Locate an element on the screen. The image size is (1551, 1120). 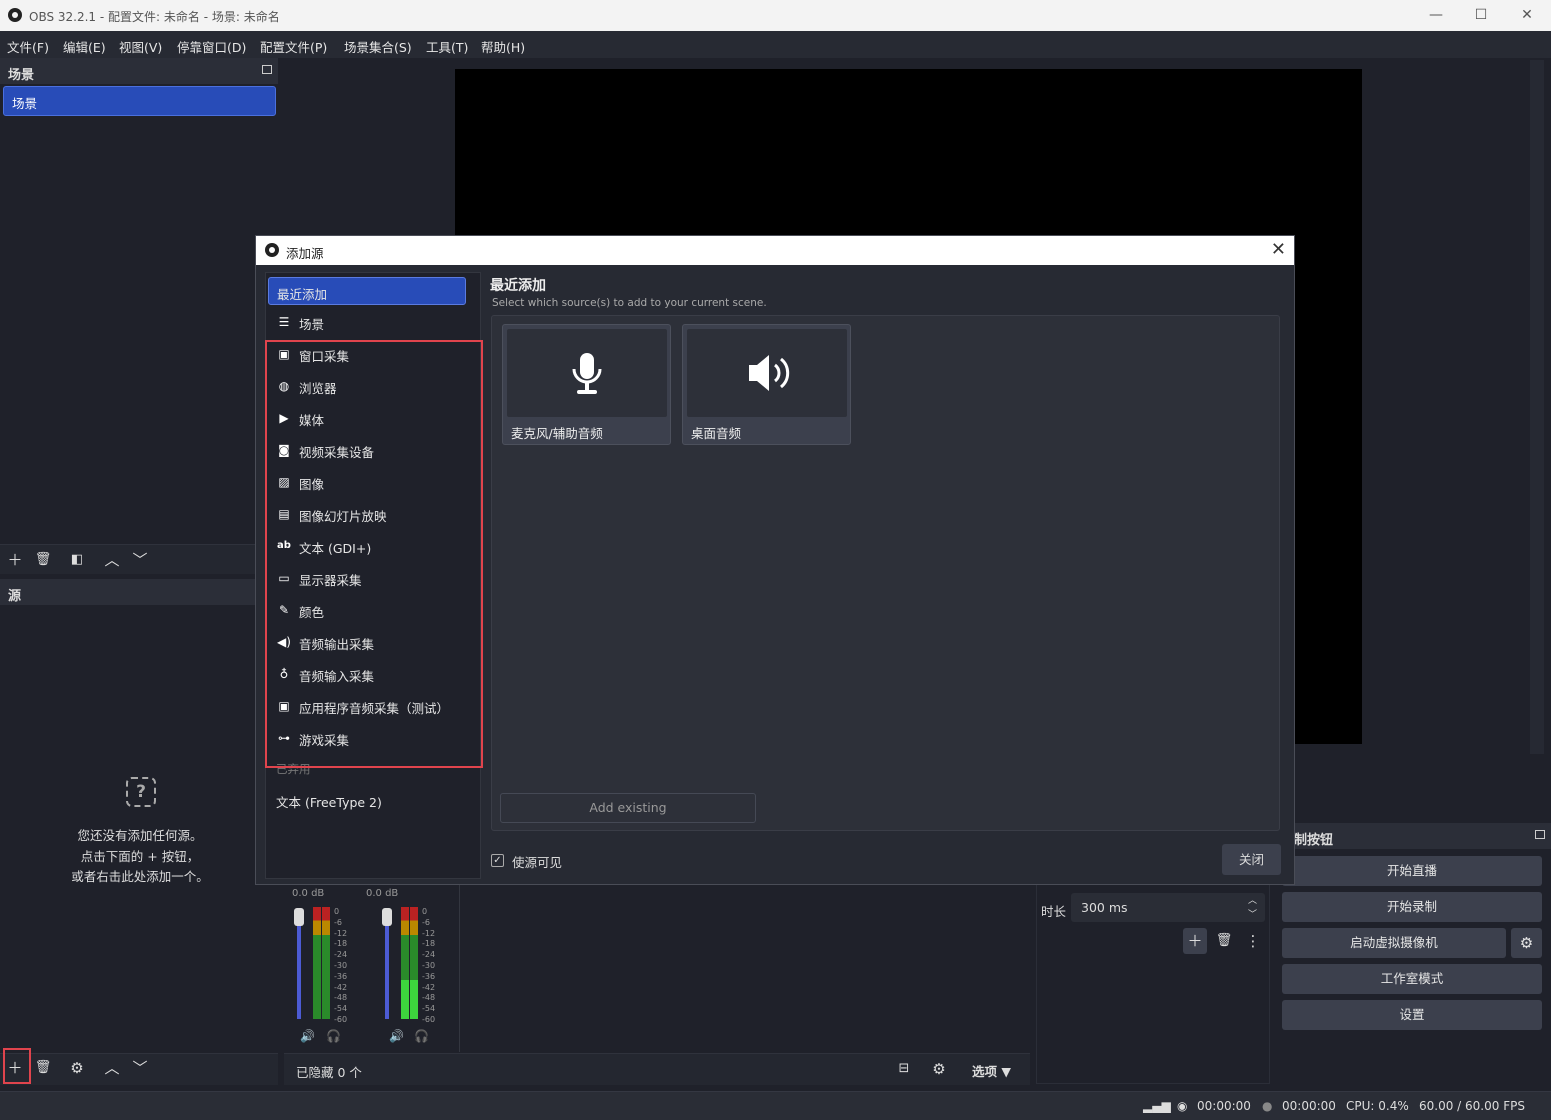
transitions-dock: 时长 300 ms ︿ ﹀ ＋ 🗑 ⋮ is located at coordinates (1153, 984).